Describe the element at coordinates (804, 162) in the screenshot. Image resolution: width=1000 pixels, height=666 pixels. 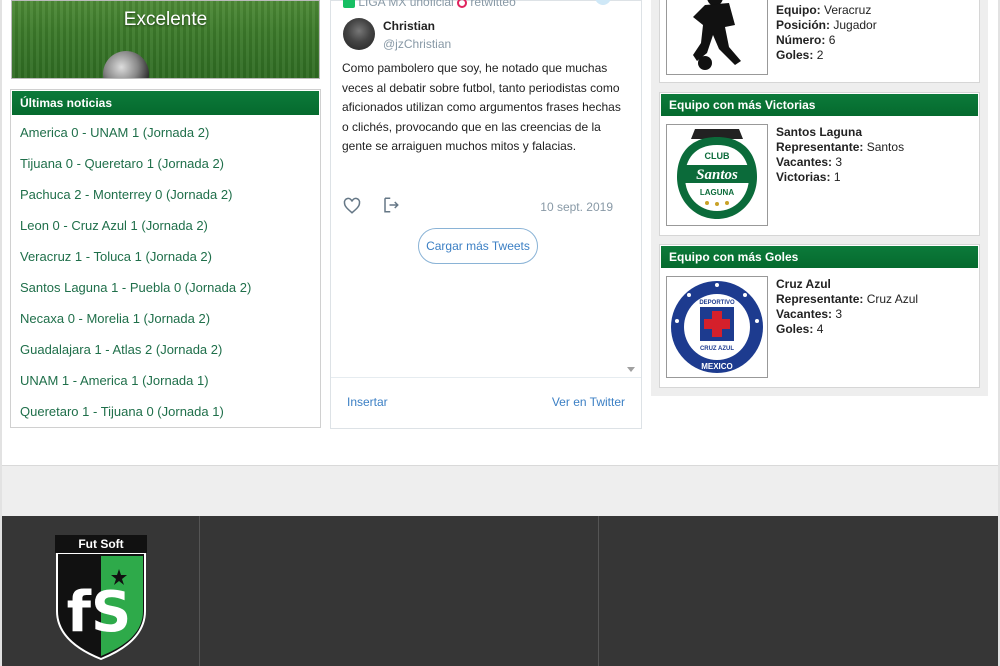
I see `victories-vacancies-label: Vacantes:` at that location.